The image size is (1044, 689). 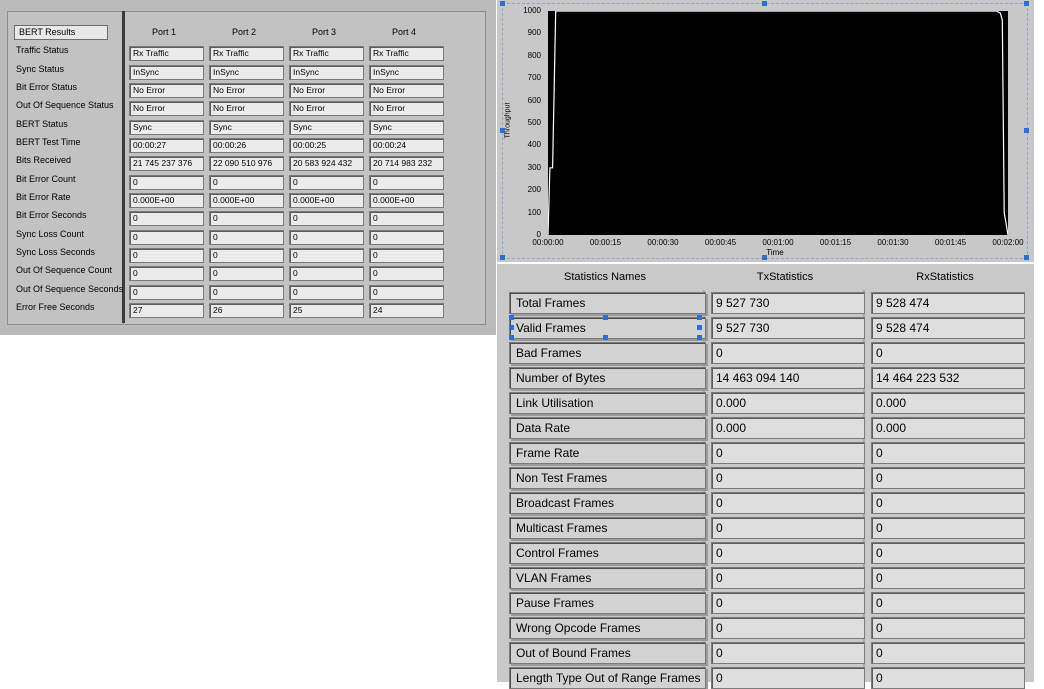 What do you see at coordinates (534, 145) in the screenshot?
I see `y-tick-label: 400` at bounding box center [534, 145].